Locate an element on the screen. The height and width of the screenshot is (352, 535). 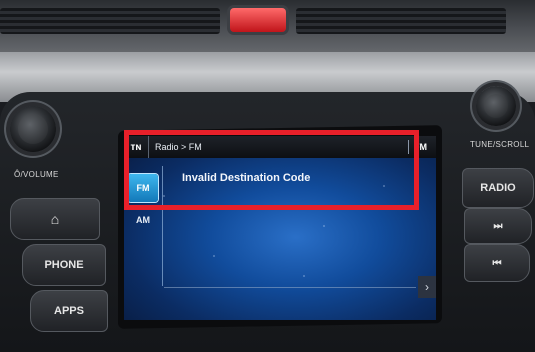
volume-knob-label: Ô/VOLUME is located at coordinates (36, 174).